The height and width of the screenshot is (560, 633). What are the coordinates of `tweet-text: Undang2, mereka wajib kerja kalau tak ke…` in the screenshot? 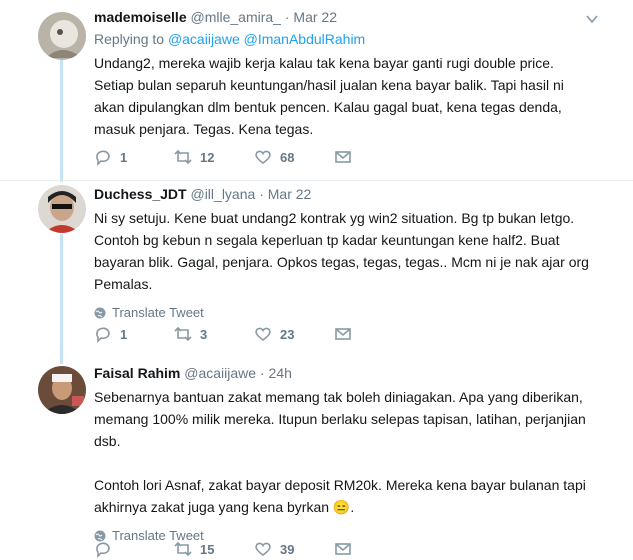 It's located at (353, 96).